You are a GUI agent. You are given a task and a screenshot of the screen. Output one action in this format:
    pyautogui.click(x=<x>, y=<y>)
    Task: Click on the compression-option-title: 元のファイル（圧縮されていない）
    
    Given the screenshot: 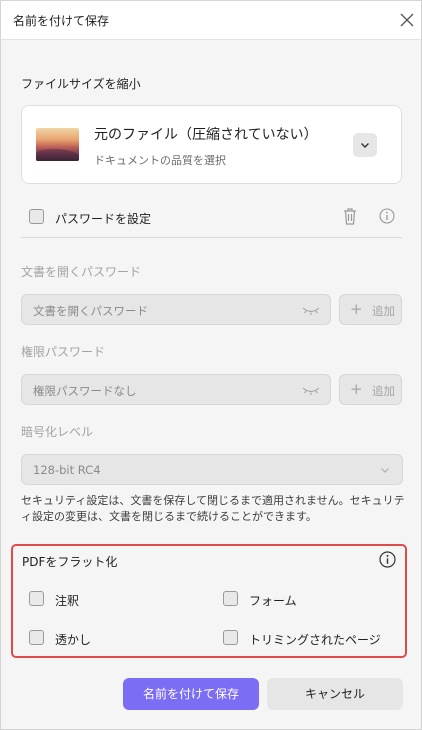 What is the action you would take?
    pyautogui.click(x=206, y=135)
    